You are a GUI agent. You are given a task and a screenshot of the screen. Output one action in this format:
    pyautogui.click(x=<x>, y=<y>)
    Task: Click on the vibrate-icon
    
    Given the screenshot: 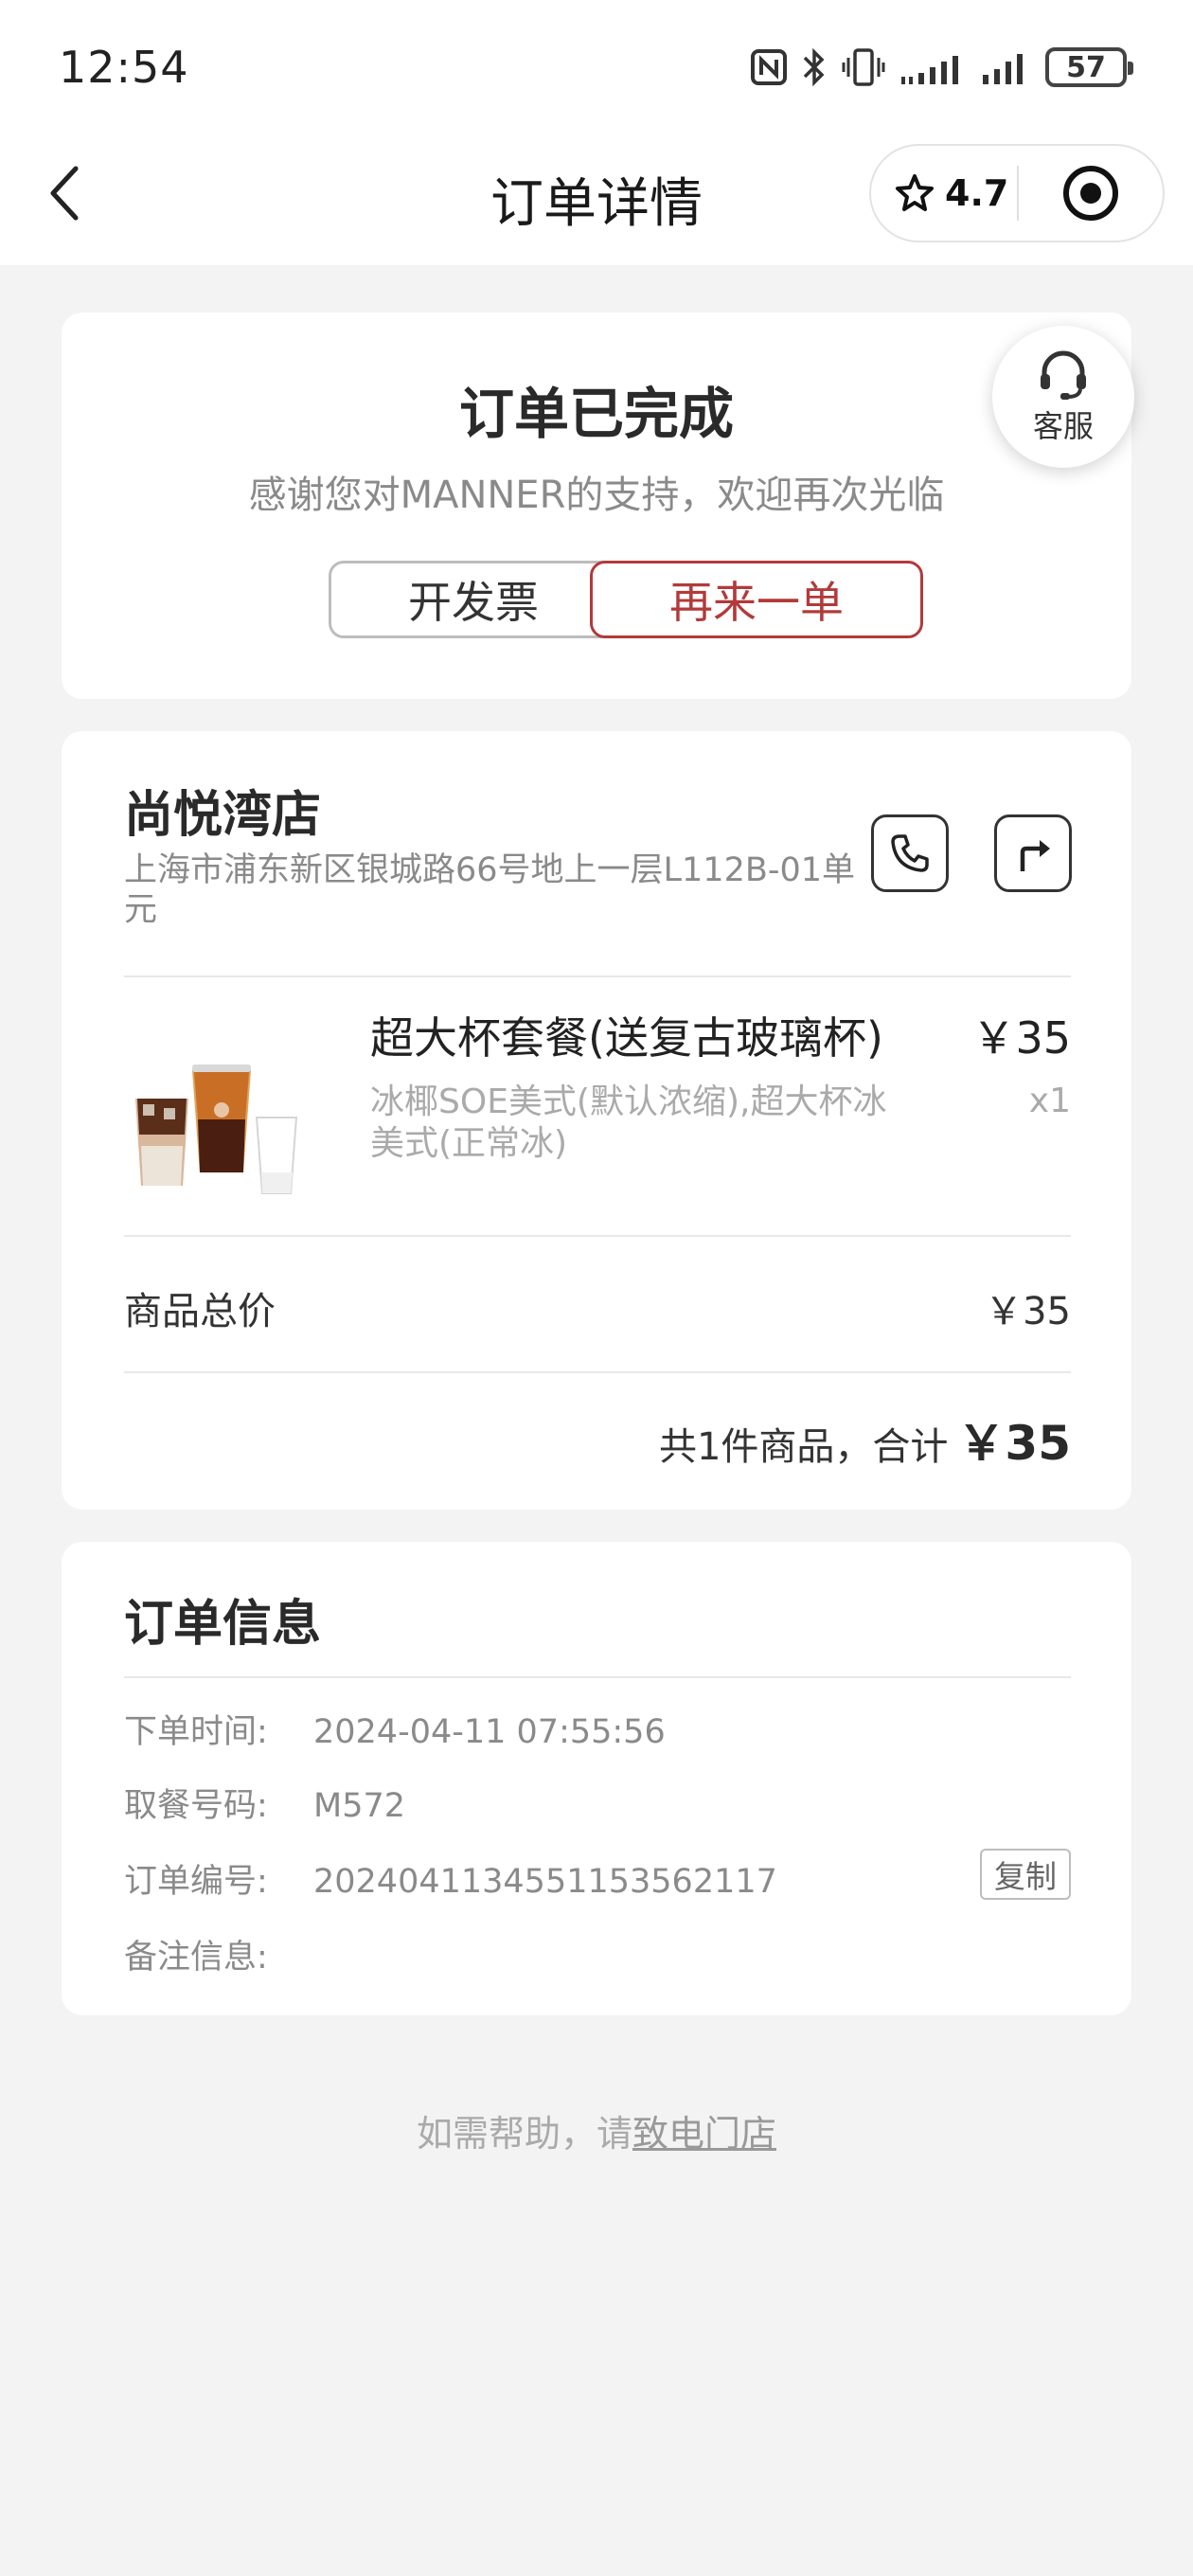 What is the action you would take?
    pyautogui.click(x=863, y=67)
    